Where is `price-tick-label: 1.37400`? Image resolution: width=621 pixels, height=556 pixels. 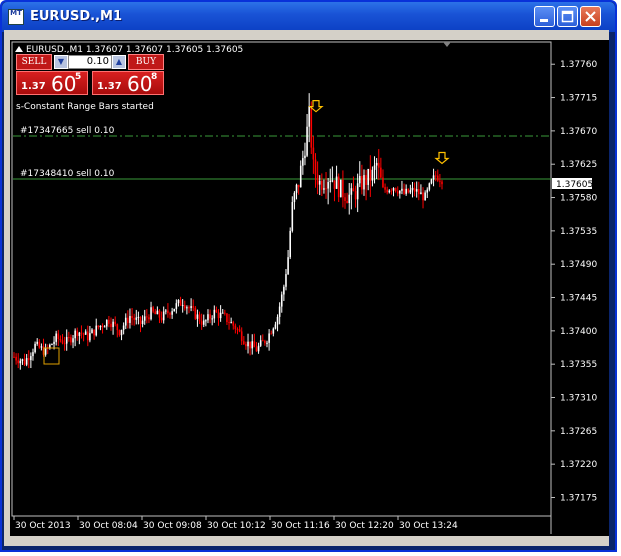
price-tick-label: 1.37400 is located at coordinates (578, 332).